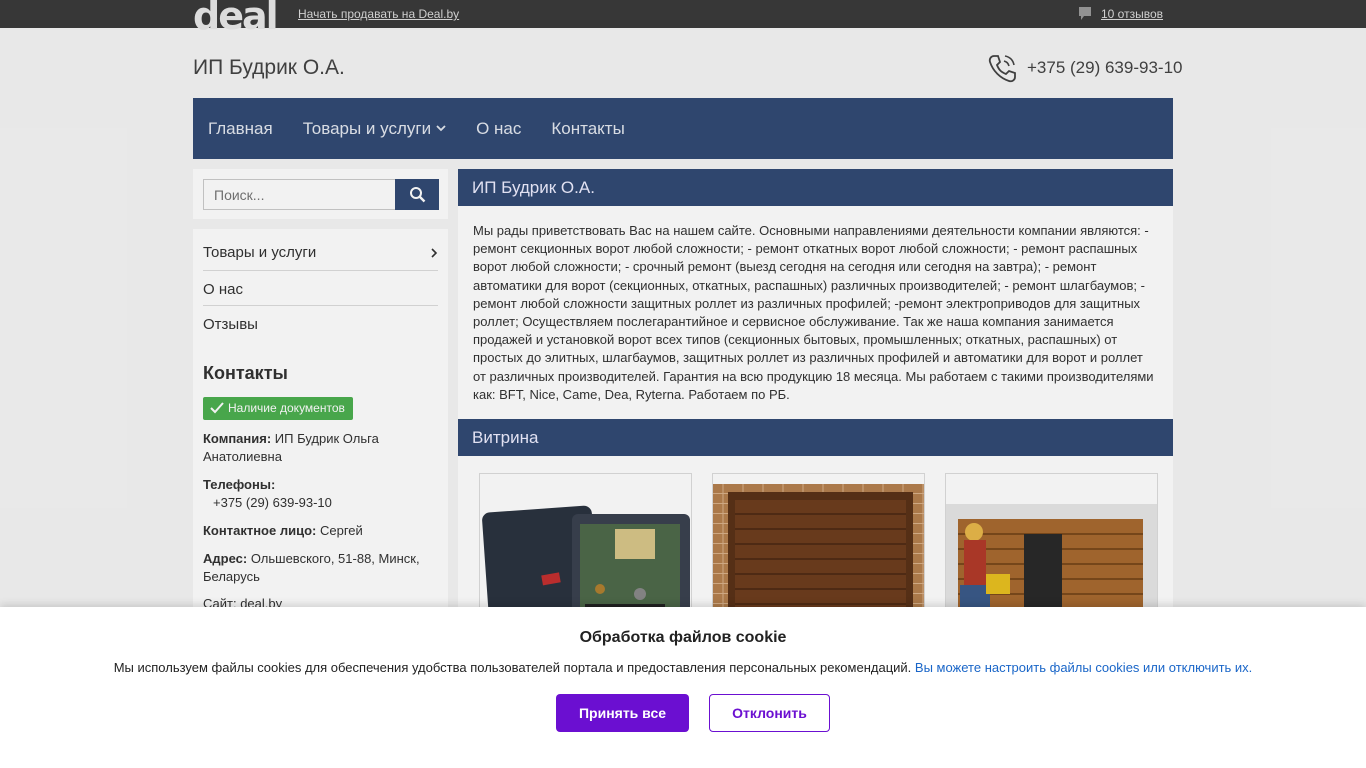 Image resolution: width=1366 pixels, height=768 pixels. I want to click on decline-button: Отклонить, so click(769, 713).